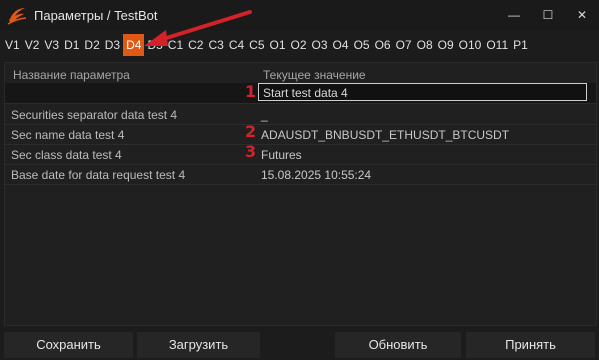  I want to click on minimize-icon: —, so click(514, 15).